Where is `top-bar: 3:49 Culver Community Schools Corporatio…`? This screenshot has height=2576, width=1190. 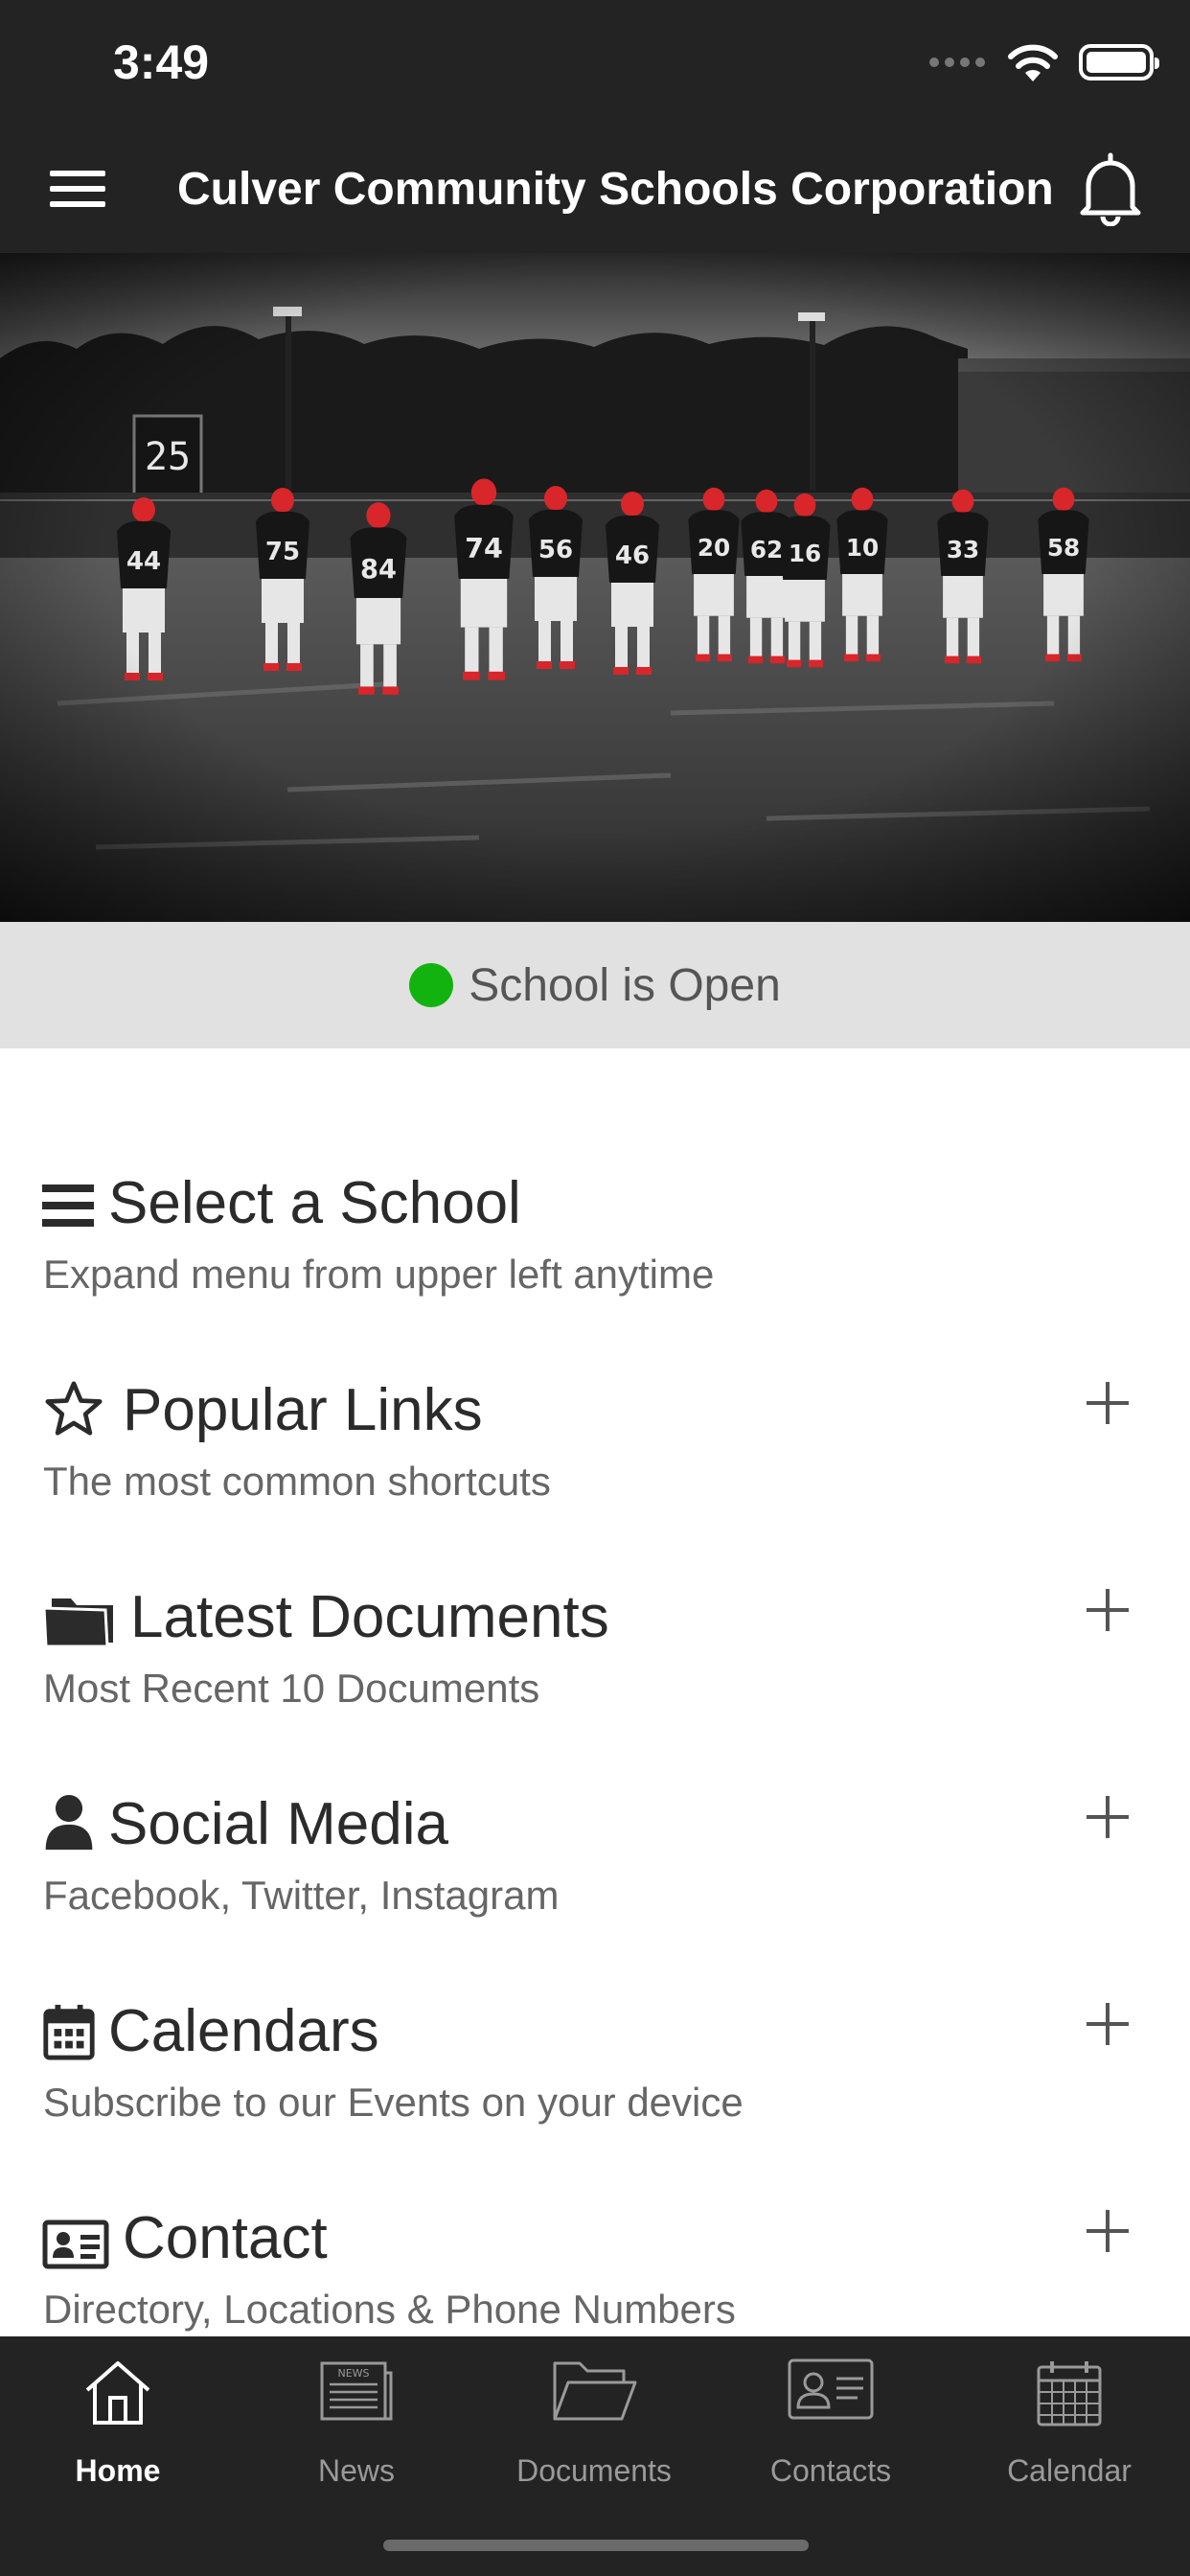 top-bar: 3:49 Culver Community Schools Corporatio… is located at coordinates (595, 126).